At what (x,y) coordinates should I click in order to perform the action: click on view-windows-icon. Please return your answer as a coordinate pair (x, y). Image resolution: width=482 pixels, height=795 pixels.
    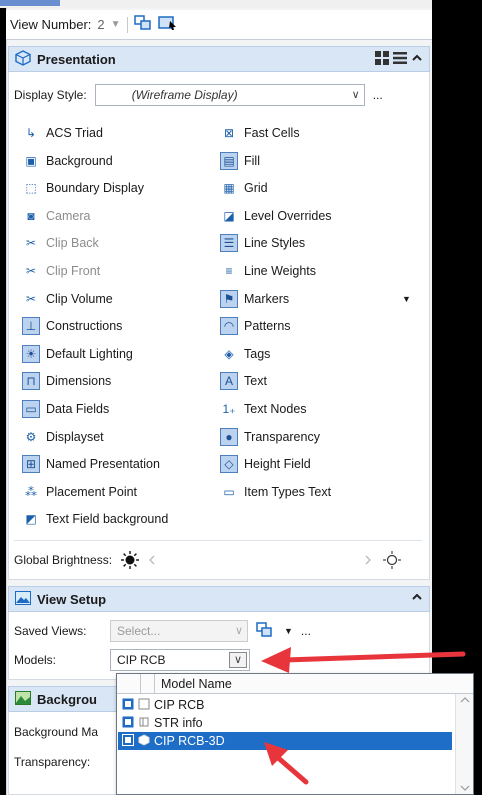
    Looking at the image, I should click on (142, 24).